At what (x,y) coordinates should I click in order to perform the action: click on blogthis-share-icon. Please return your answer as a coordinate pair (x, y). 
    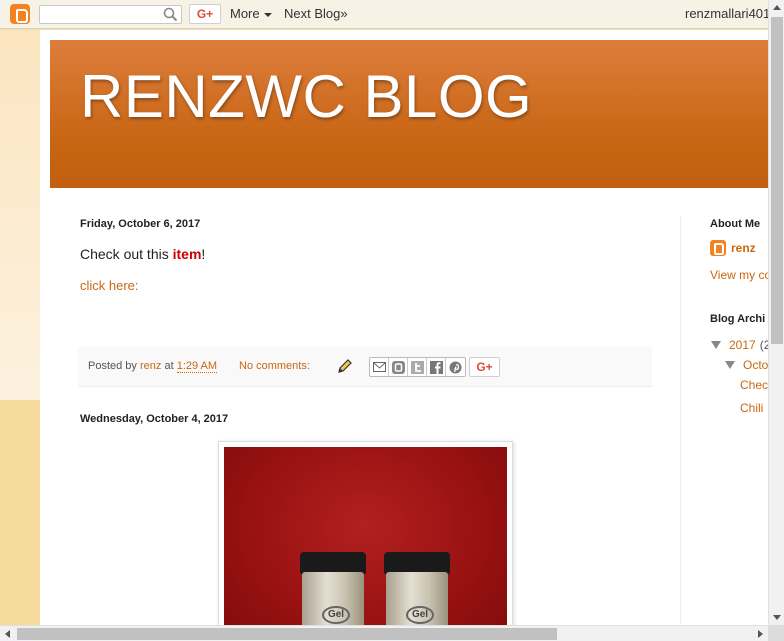
    Looking at the image, I should click on (398, 367).